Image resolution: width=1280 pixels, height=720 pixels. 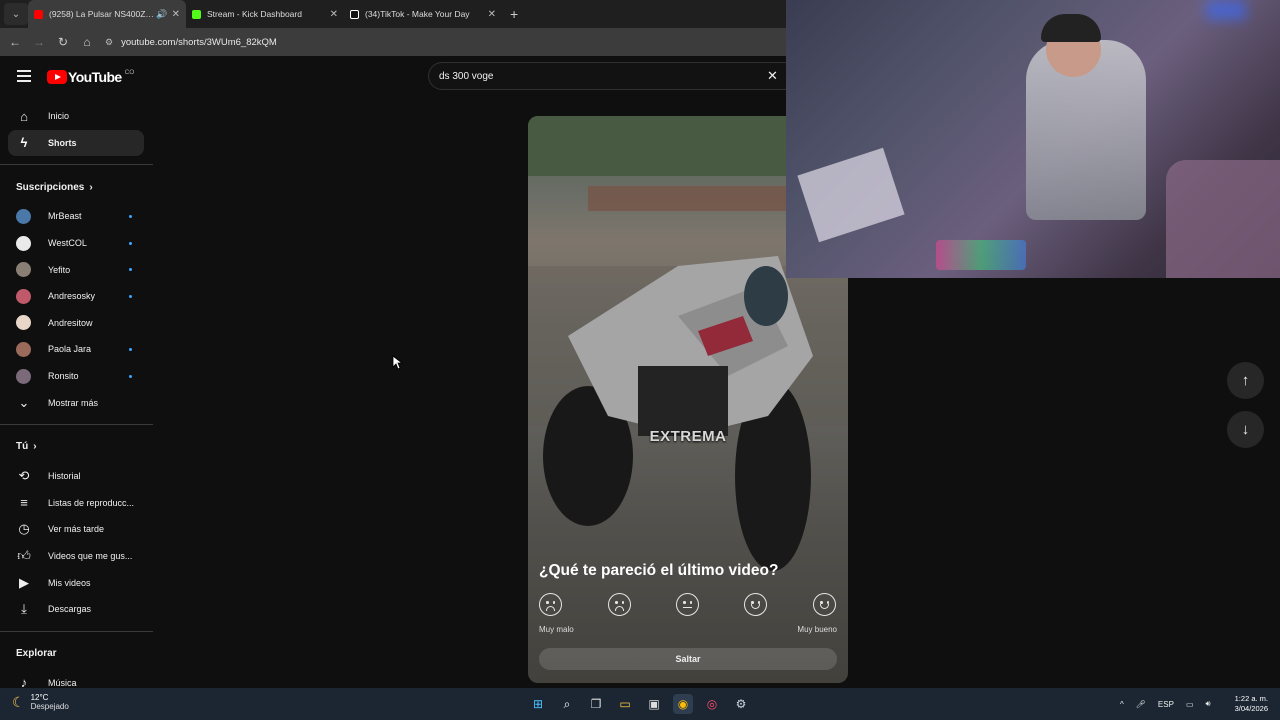 What do you see at coordinates (87, 42) in the screenshot?
I see `home-icon: ⌂` at bounding box center [87, 42].